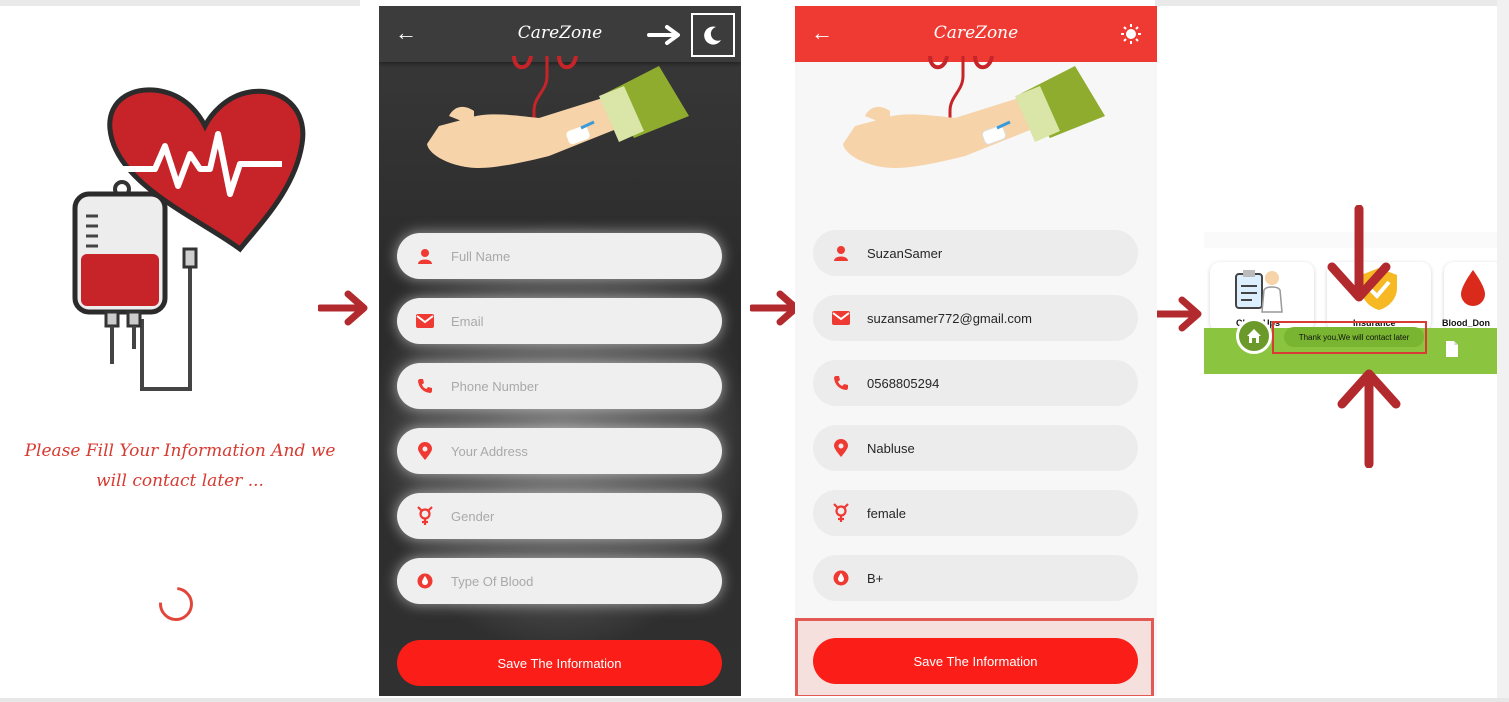  Describe the element at coordinates (891, 448) in the screenshot. I see `address-value: Nabluse` at that location.